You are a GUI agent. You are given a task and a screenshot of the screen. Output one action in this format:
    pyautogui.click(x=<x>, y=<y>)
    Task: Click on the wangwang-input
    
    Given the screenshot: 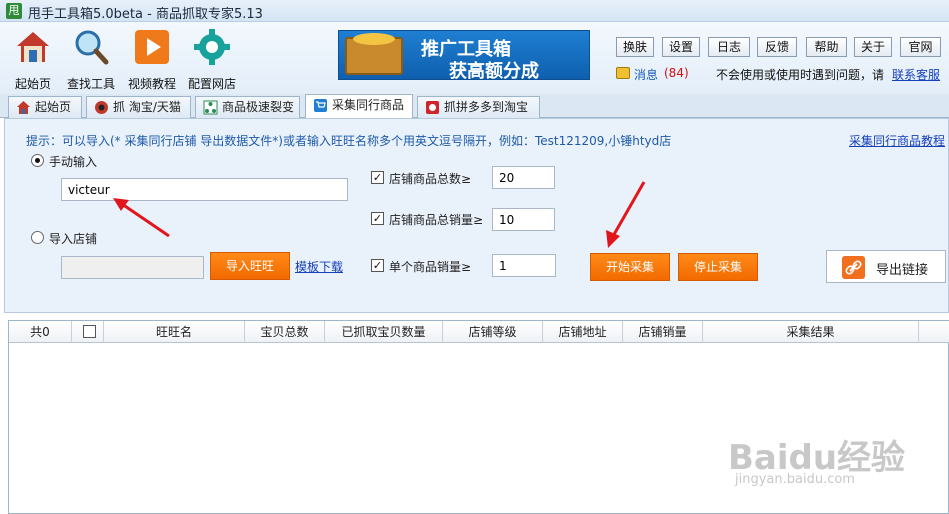 What is the action you would take?
    pyautogui.click(x=204, y=189)
    